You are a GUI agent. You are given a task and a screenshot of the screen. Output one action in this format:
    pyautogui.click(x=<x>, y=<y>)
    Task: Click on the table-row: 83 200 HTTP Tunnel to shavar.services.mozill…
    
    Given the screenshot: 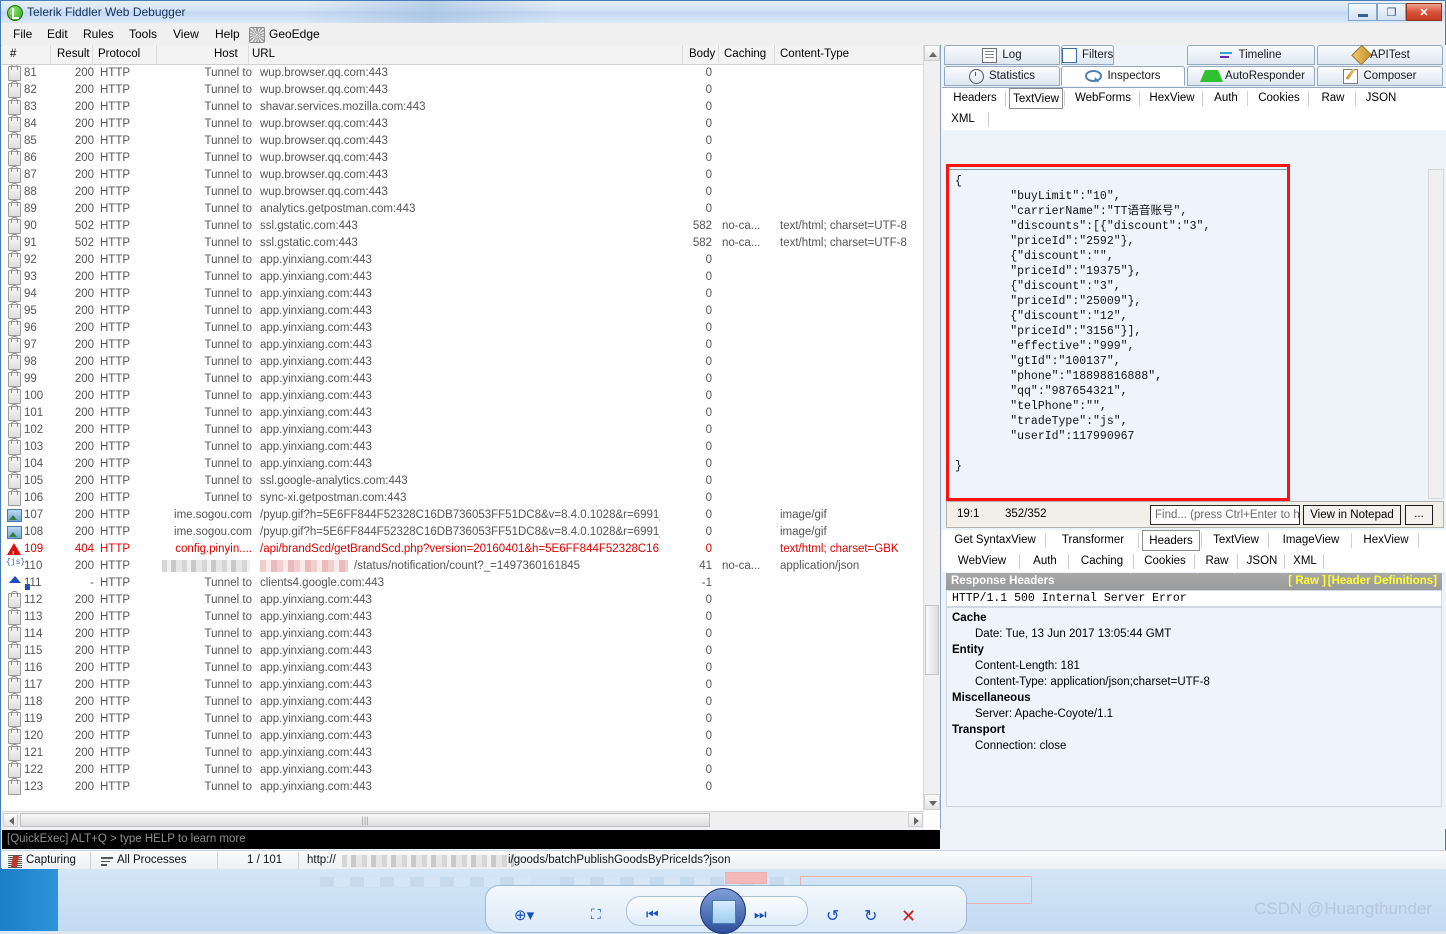 What is the action you would take?
    pyautogui.click(x=471, y=107)
    